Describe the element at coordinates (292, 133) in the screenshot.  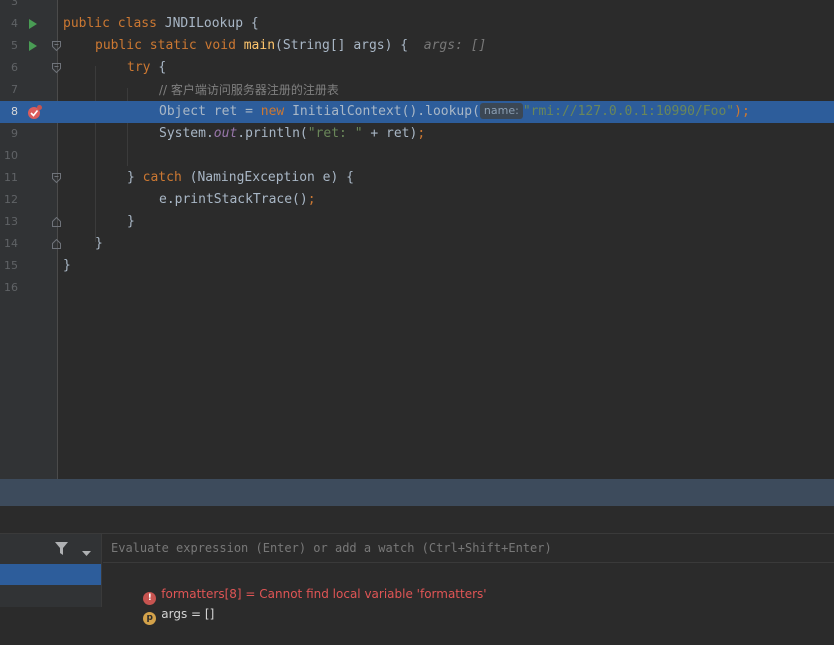
I see `code-text: System.out.println("ret: " + ret);` at that location.